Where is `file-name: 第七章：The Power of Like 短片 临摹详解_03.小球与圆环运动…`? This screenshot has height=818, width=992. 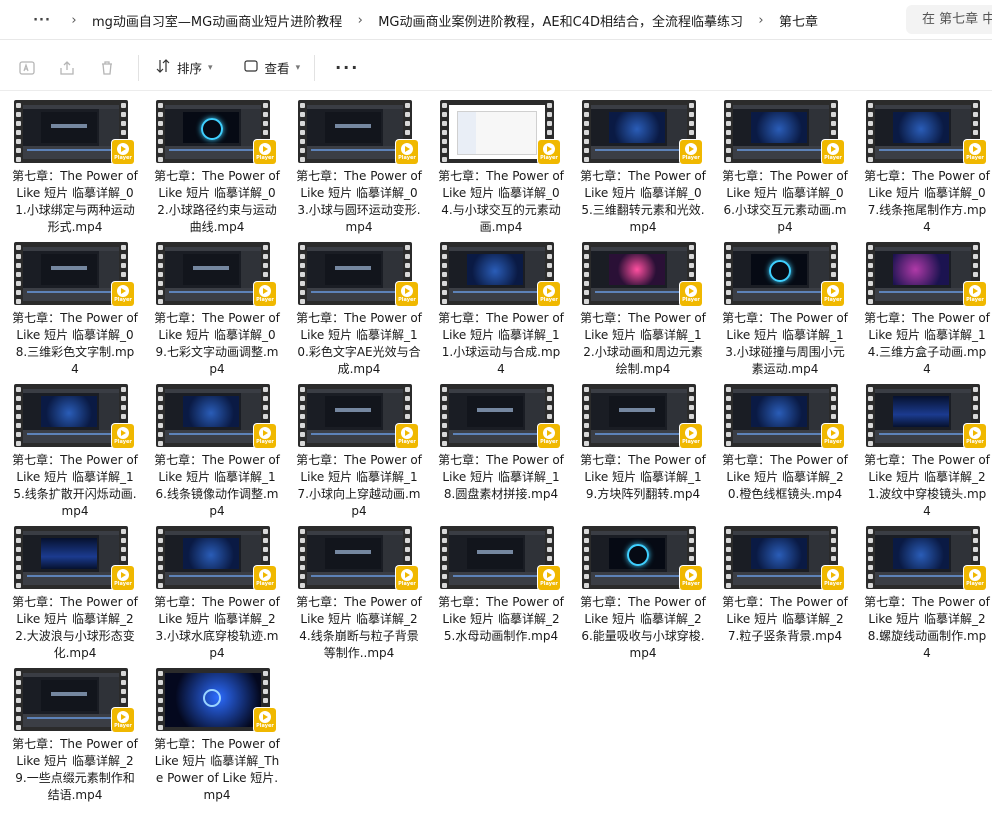 file-name: 第七章：The Power of Like 短片 临摹详解_03.小球与圆环运动… is located at coordinates (359, 201).